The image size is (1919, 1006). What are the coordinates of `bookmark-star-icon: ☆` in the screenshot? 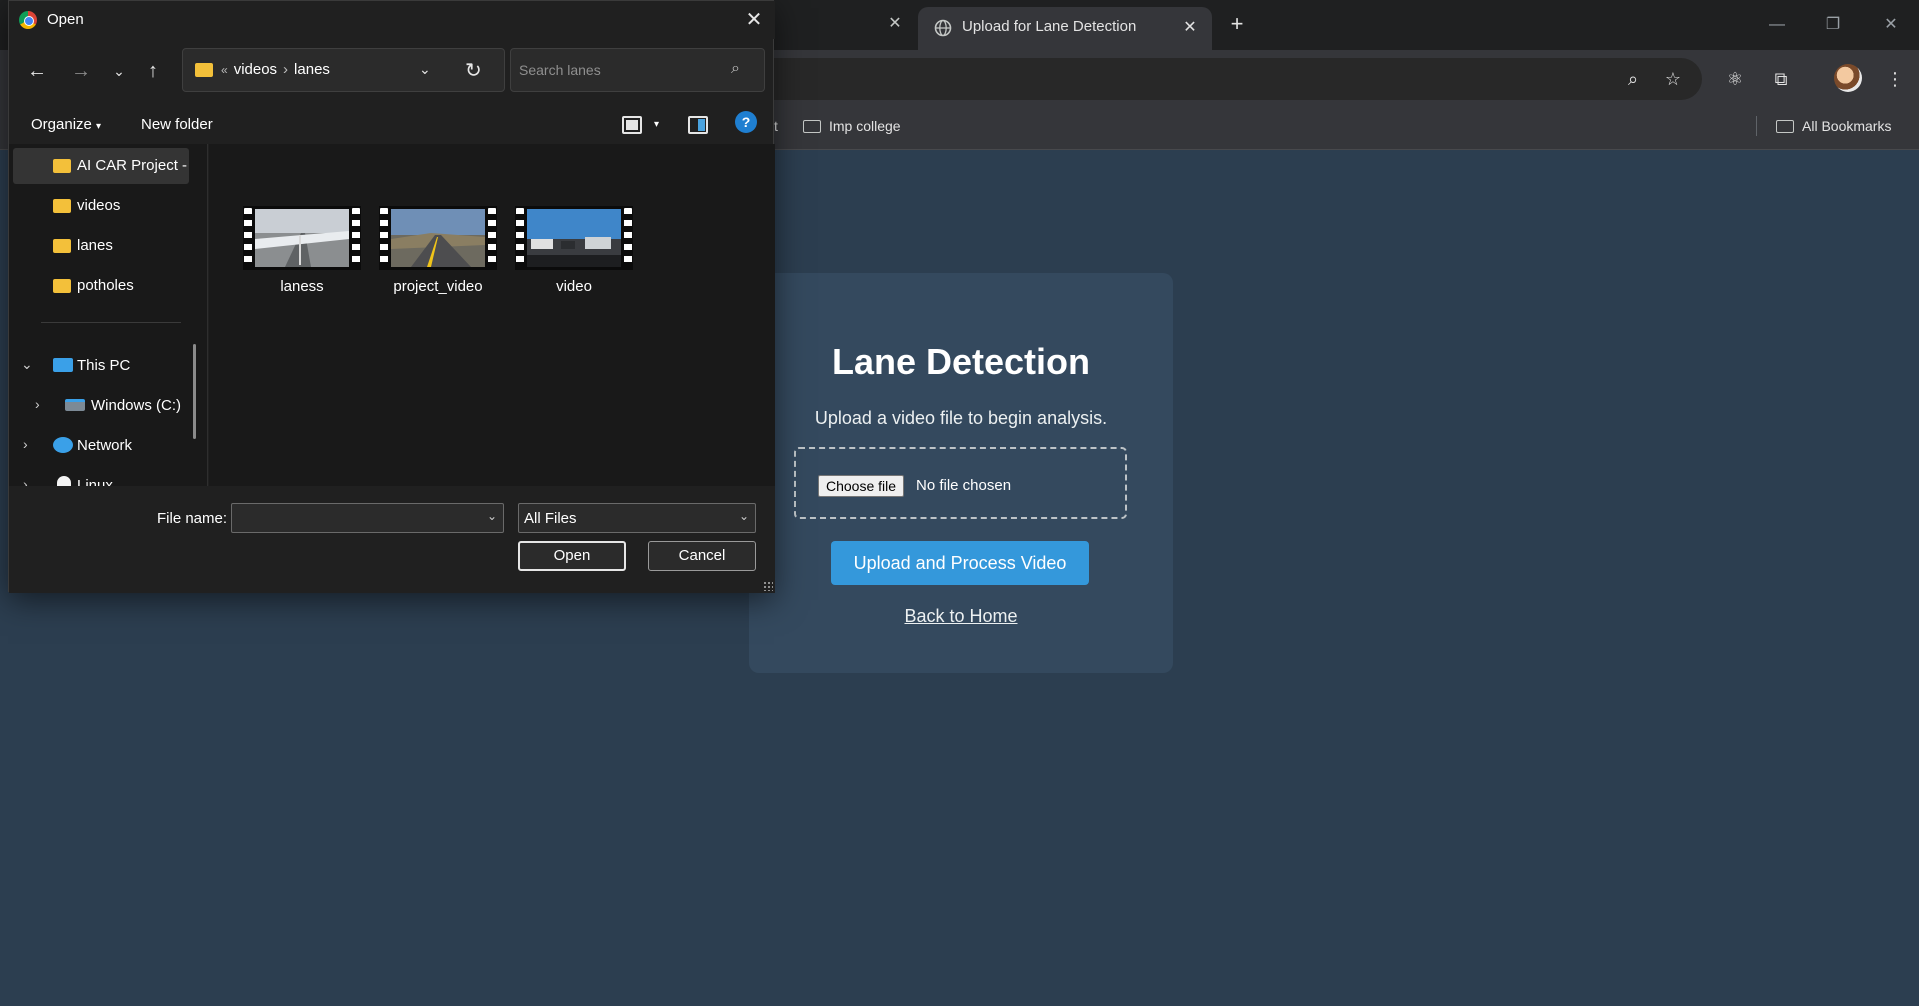 It's located at (1673, 79).